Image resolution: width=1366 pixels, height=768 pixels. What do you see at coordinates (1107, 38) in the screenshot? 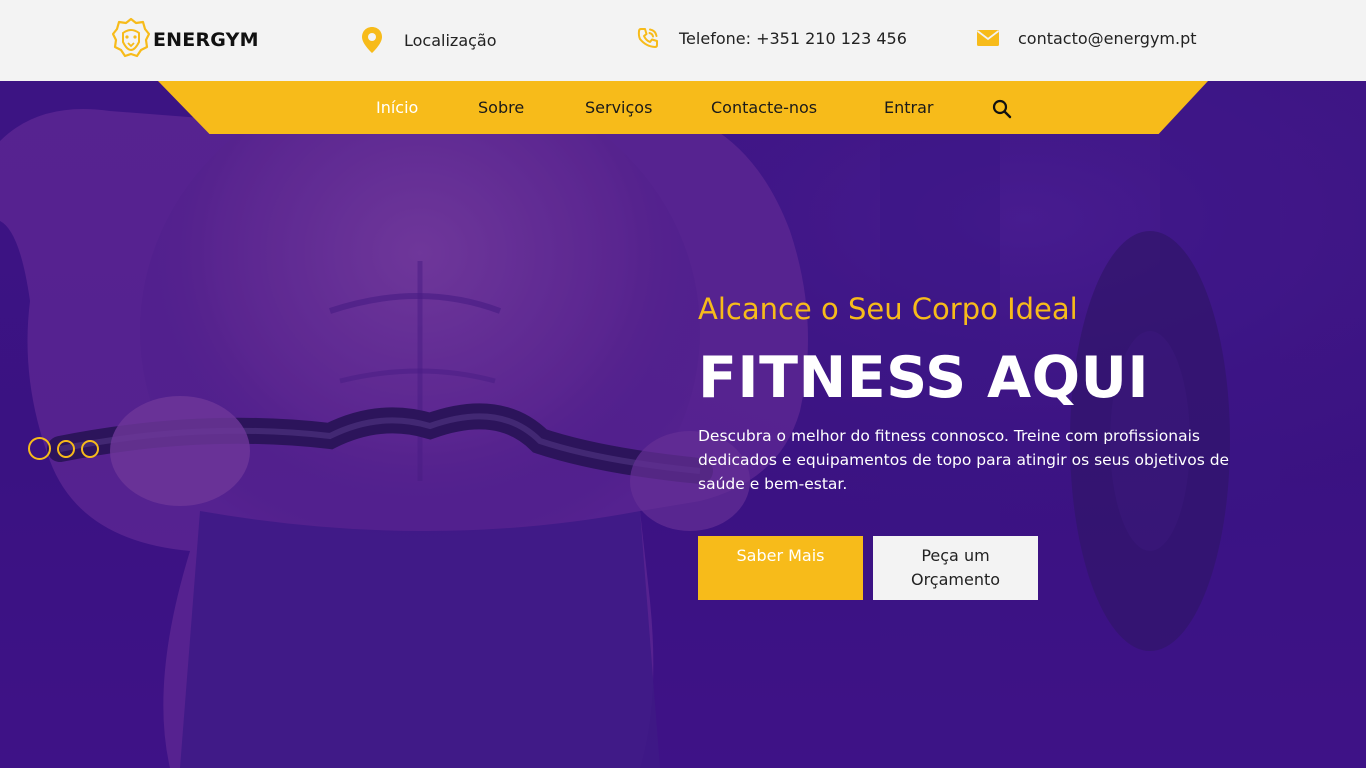
I see `email-label: contacto@energym.pt` at bounding box center [1107, 38].